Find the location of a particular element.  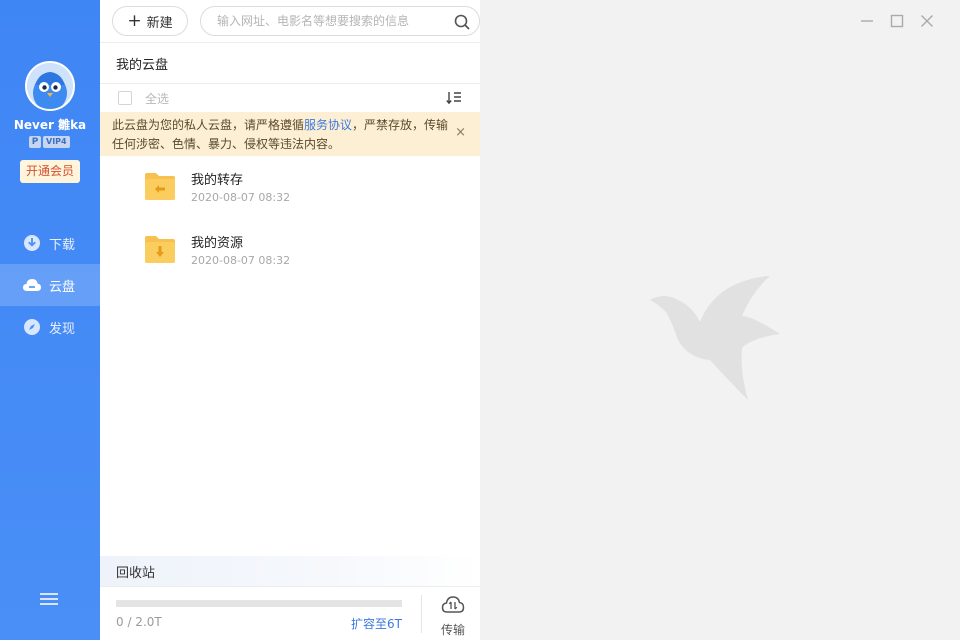

nav-item-discover: 发现 is located at coordinates (50, 327).